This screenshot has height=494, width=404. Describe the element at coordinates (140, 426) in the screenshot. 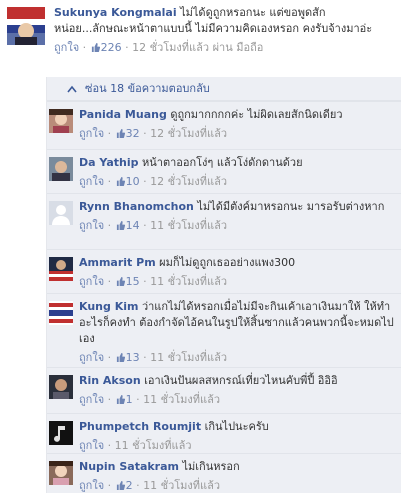

I see `reply-author: Phumpetch Roumjit` at that location.